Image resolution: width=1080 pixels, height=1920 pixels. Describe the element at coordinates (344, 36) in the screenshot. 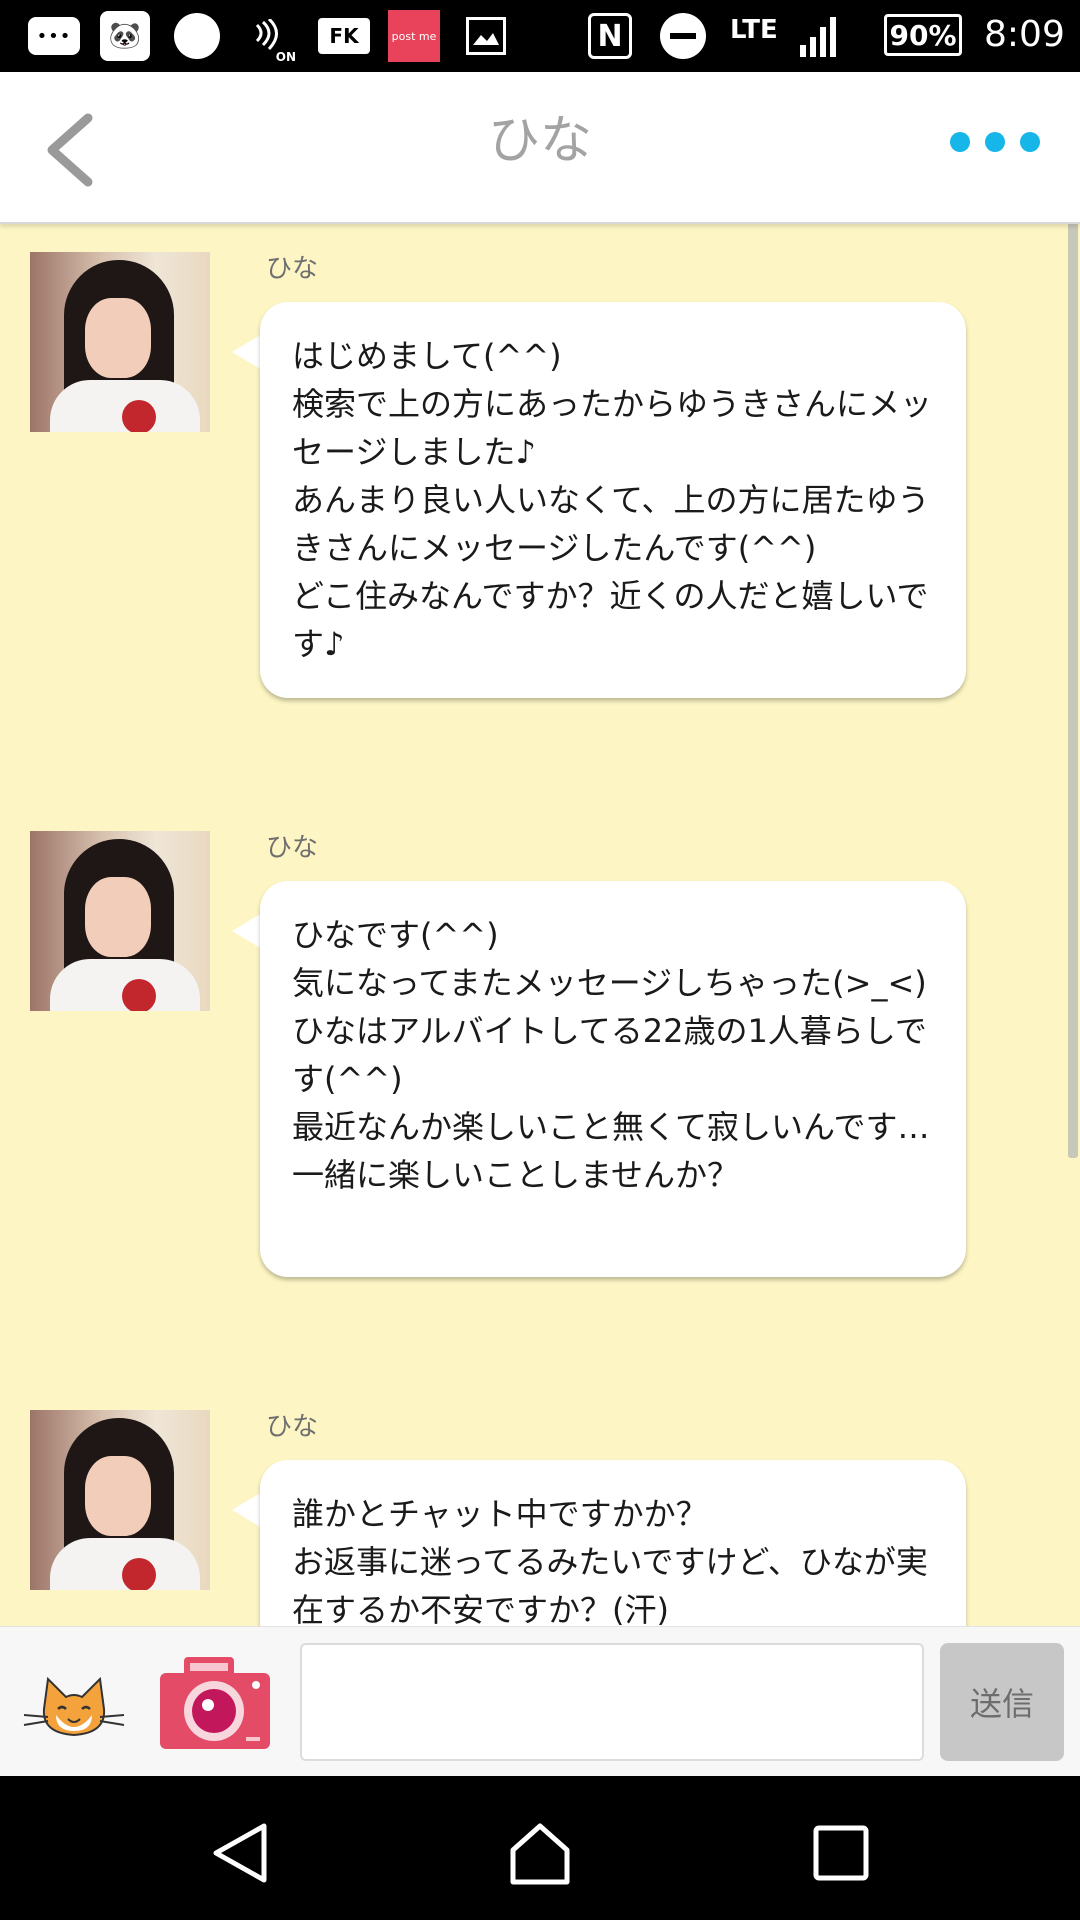

I see `fk-icon: FK` at that location.